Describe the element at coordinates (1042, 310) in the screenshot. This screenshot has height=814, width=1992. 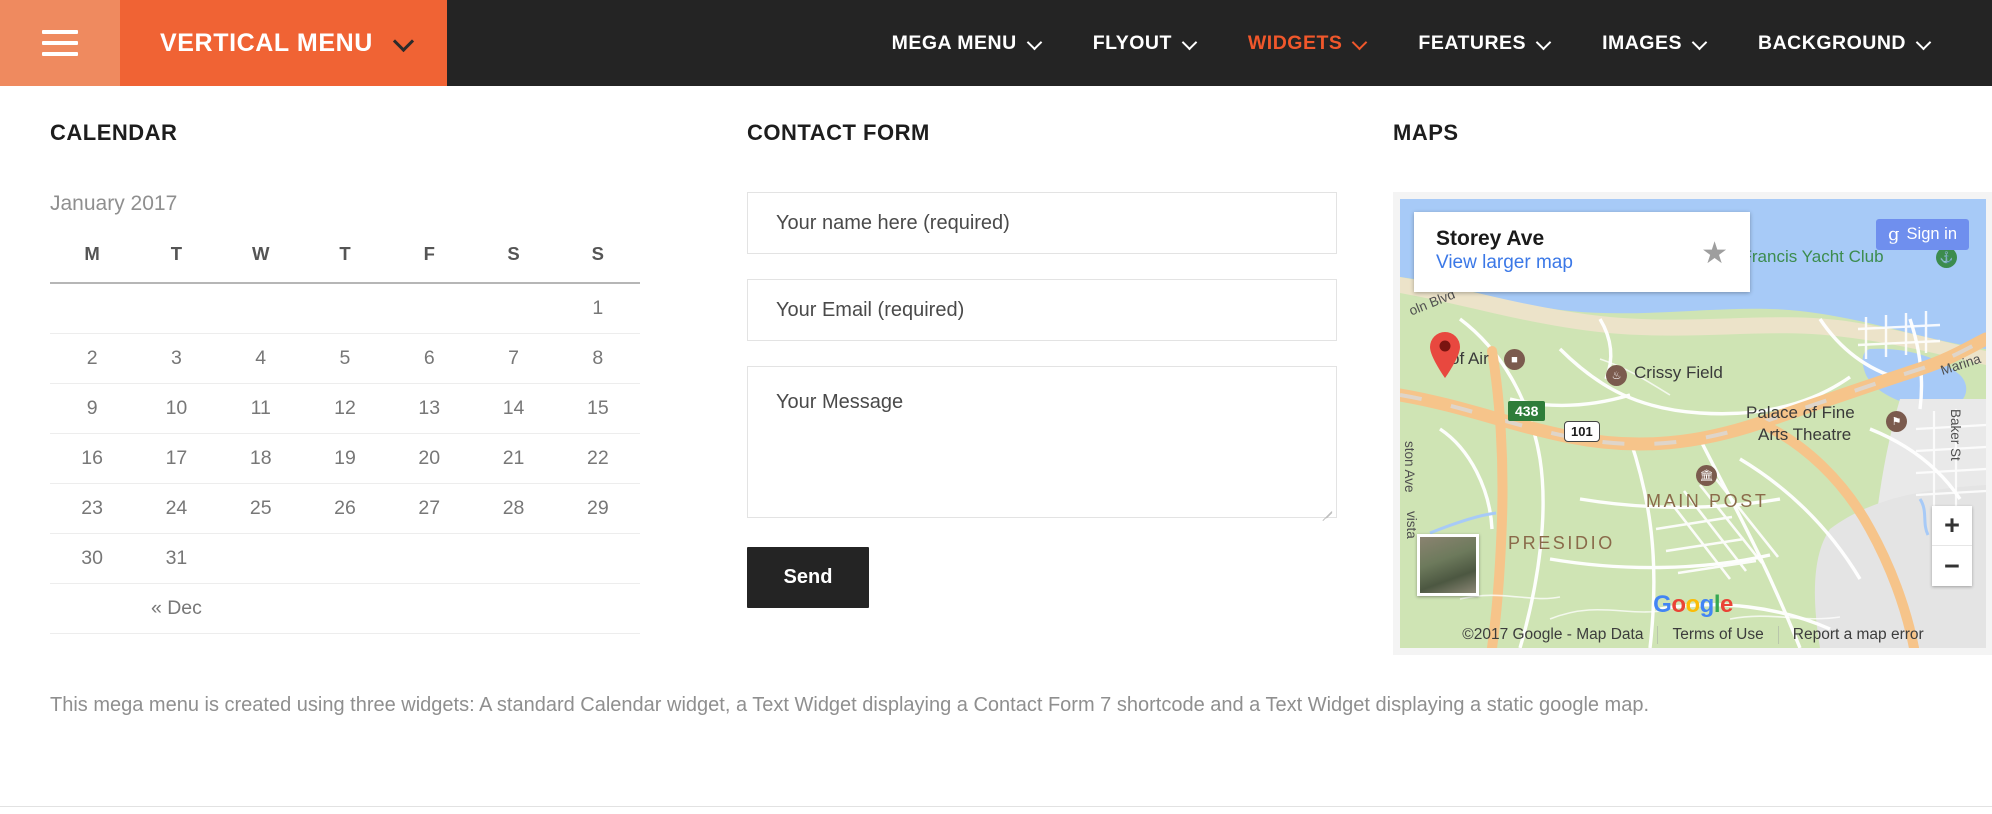
I see `email-field: Your Email (required)` at that location.